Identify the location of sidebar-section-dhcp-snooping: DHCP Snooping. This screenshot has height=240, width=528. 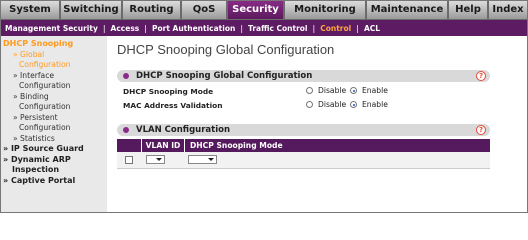
(53, 44).